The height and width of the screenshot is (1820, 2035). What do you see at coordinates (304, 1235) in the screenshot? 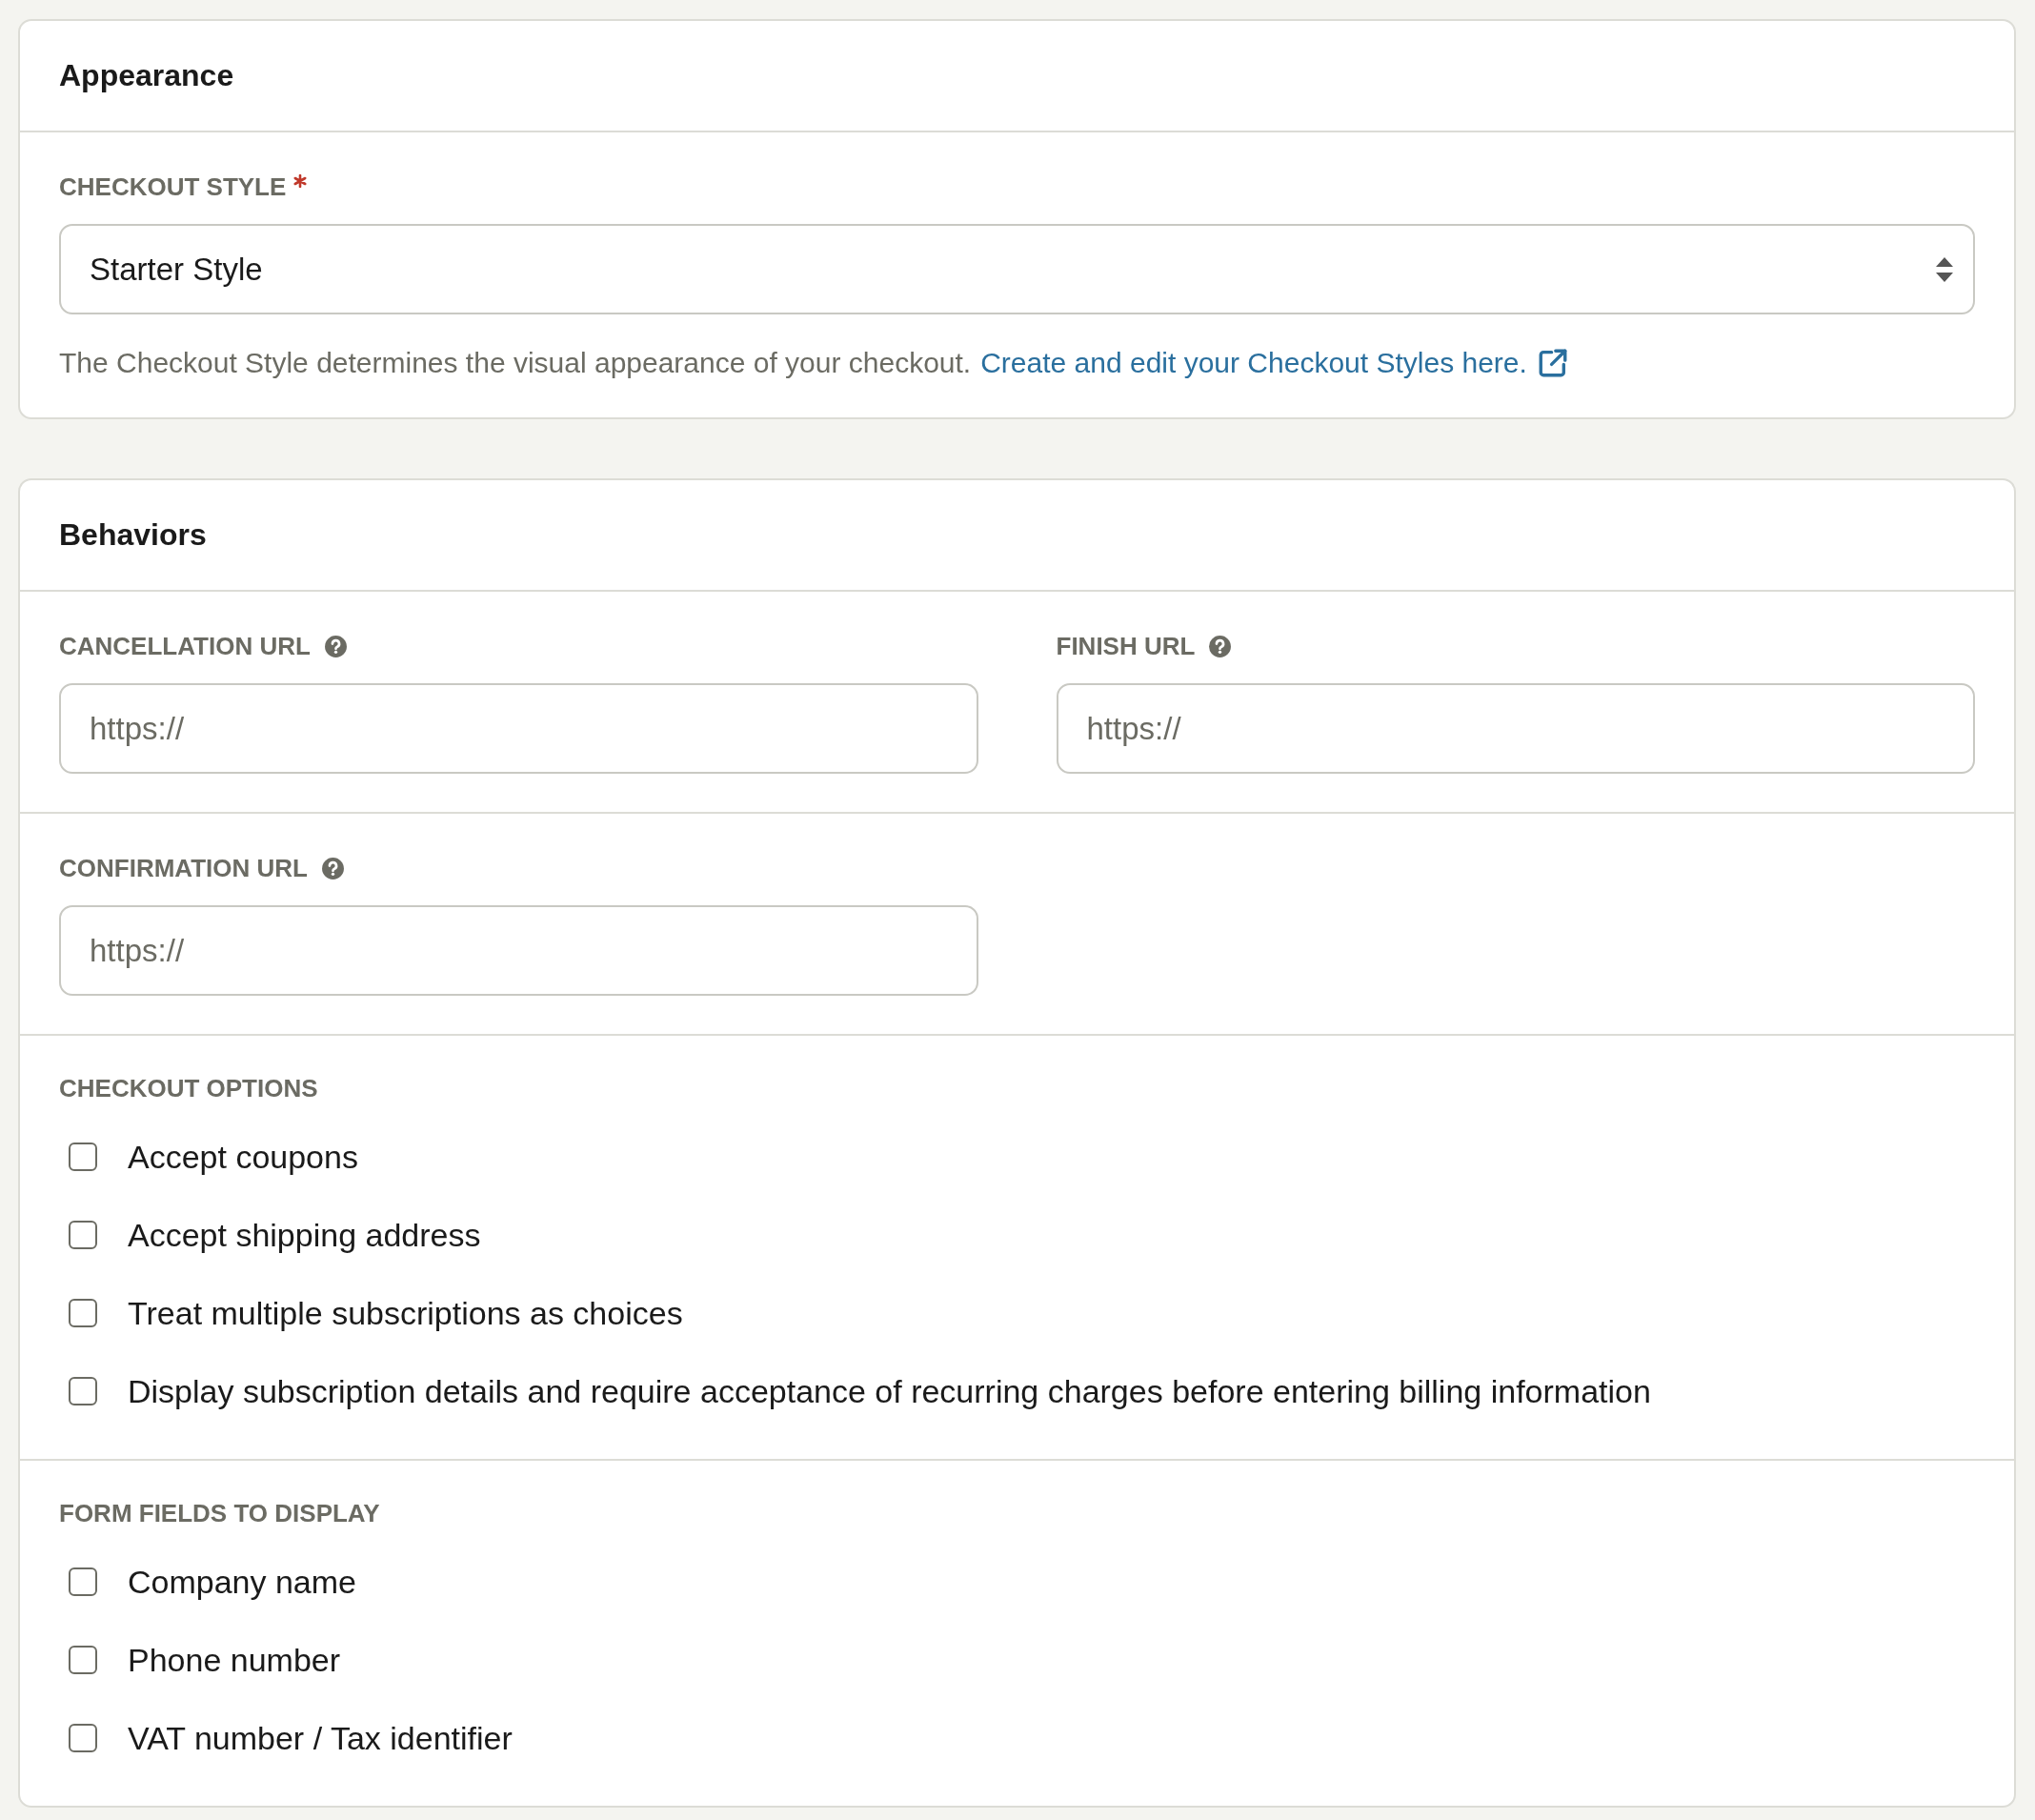
I see `checkbox-label: Accept shipping address` at bounding box center [304, 1235].